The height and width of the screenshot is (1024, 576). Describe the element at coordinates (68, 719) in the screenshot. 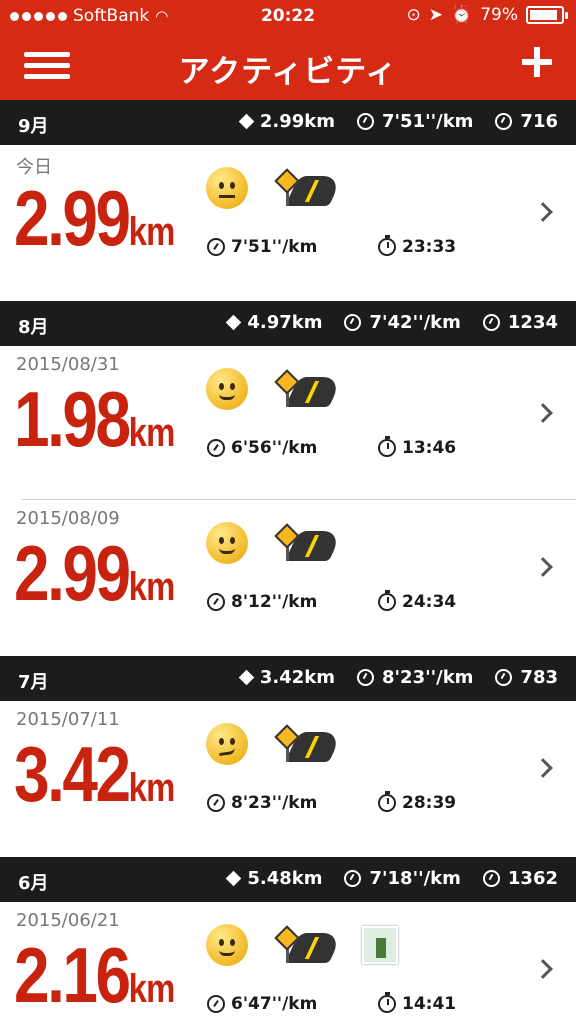

I see `activity-date: 2015/07/11` at that location.